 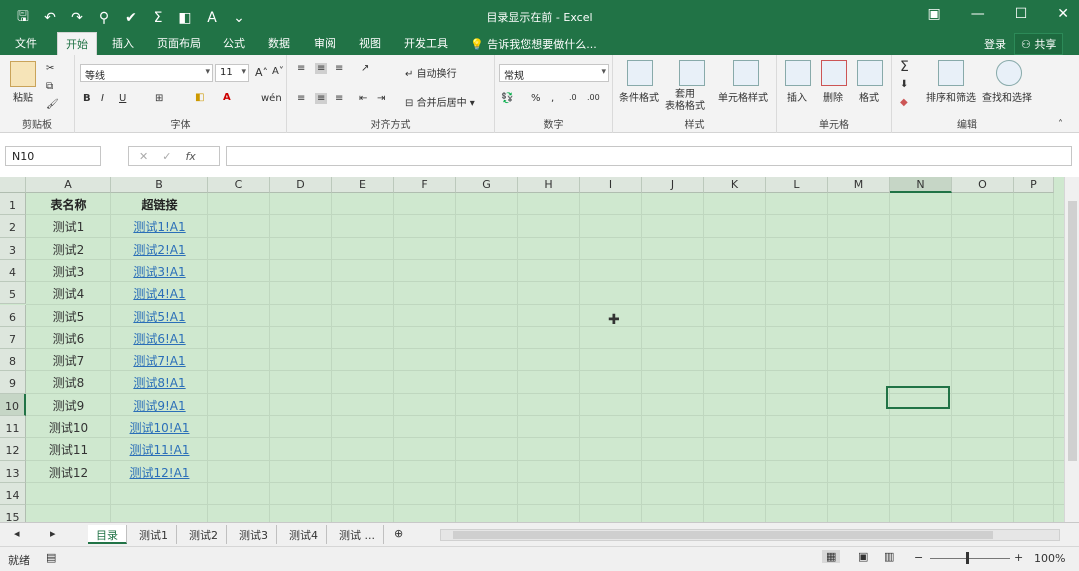 I want to click on zoom-level: 100%, so click(x=1049, y=558).